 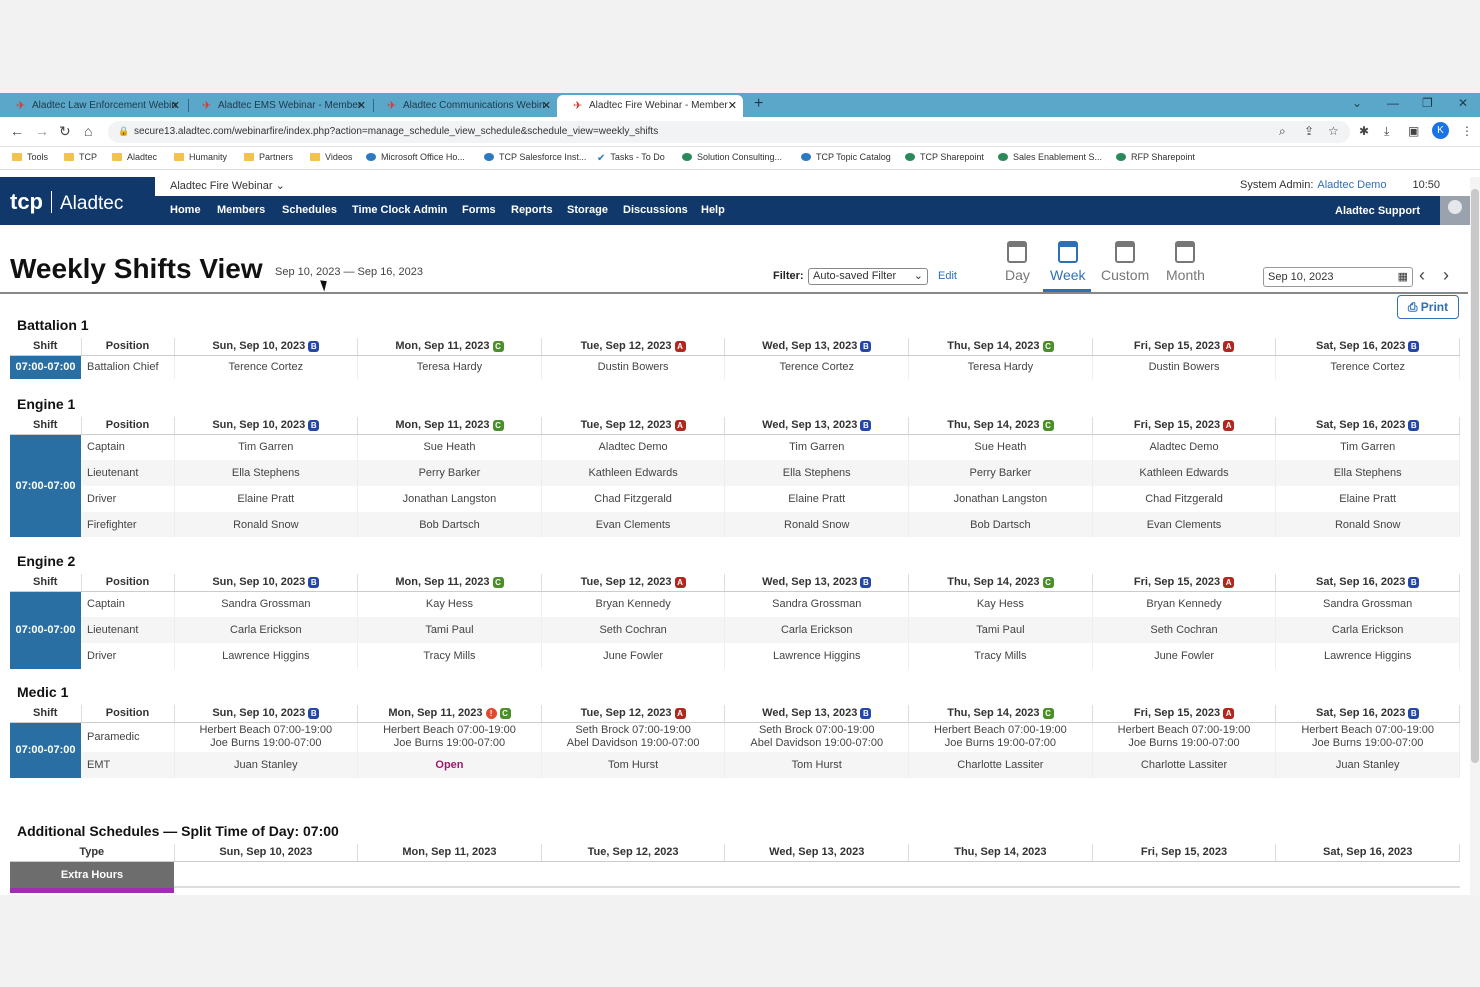 What do you see at coordinates (846, 157) in the screenshot?
I see `bookmark-item: TCP Topic Catalog` at bounding box center [846, 157].